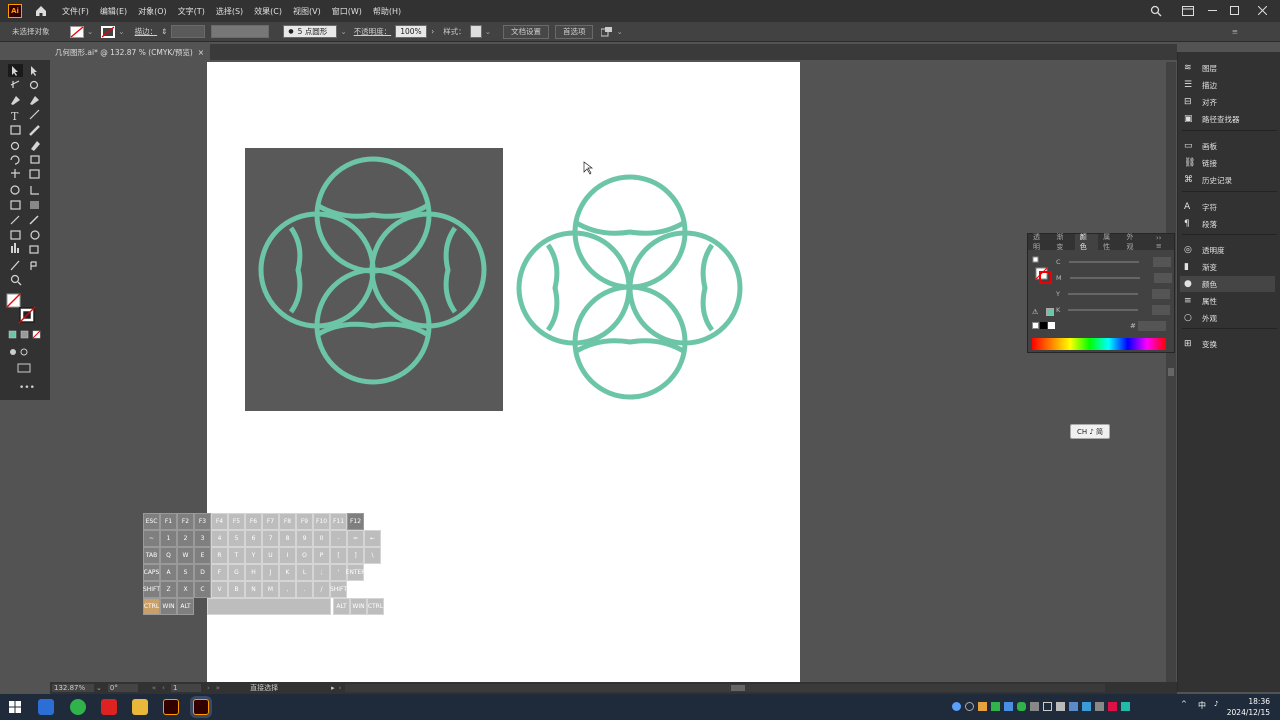 The image size is (1280, 720). Describe the element at coordinates (1208, 180) in the screenshot. I see `panel-item: ⌘ 历史记录` at that location.